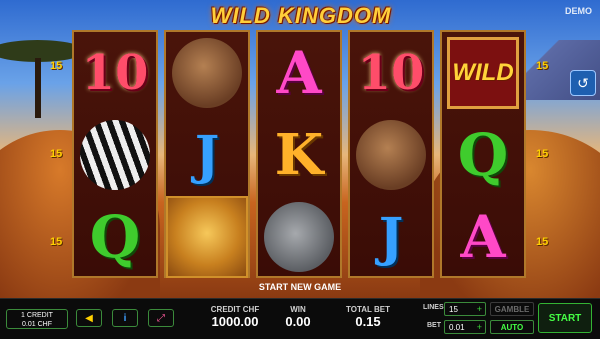  What do you see at coordinates (368, 309) in the screenshot?
I see `total-bet-label: TOTAL BET` at bounding box center [368, 309].